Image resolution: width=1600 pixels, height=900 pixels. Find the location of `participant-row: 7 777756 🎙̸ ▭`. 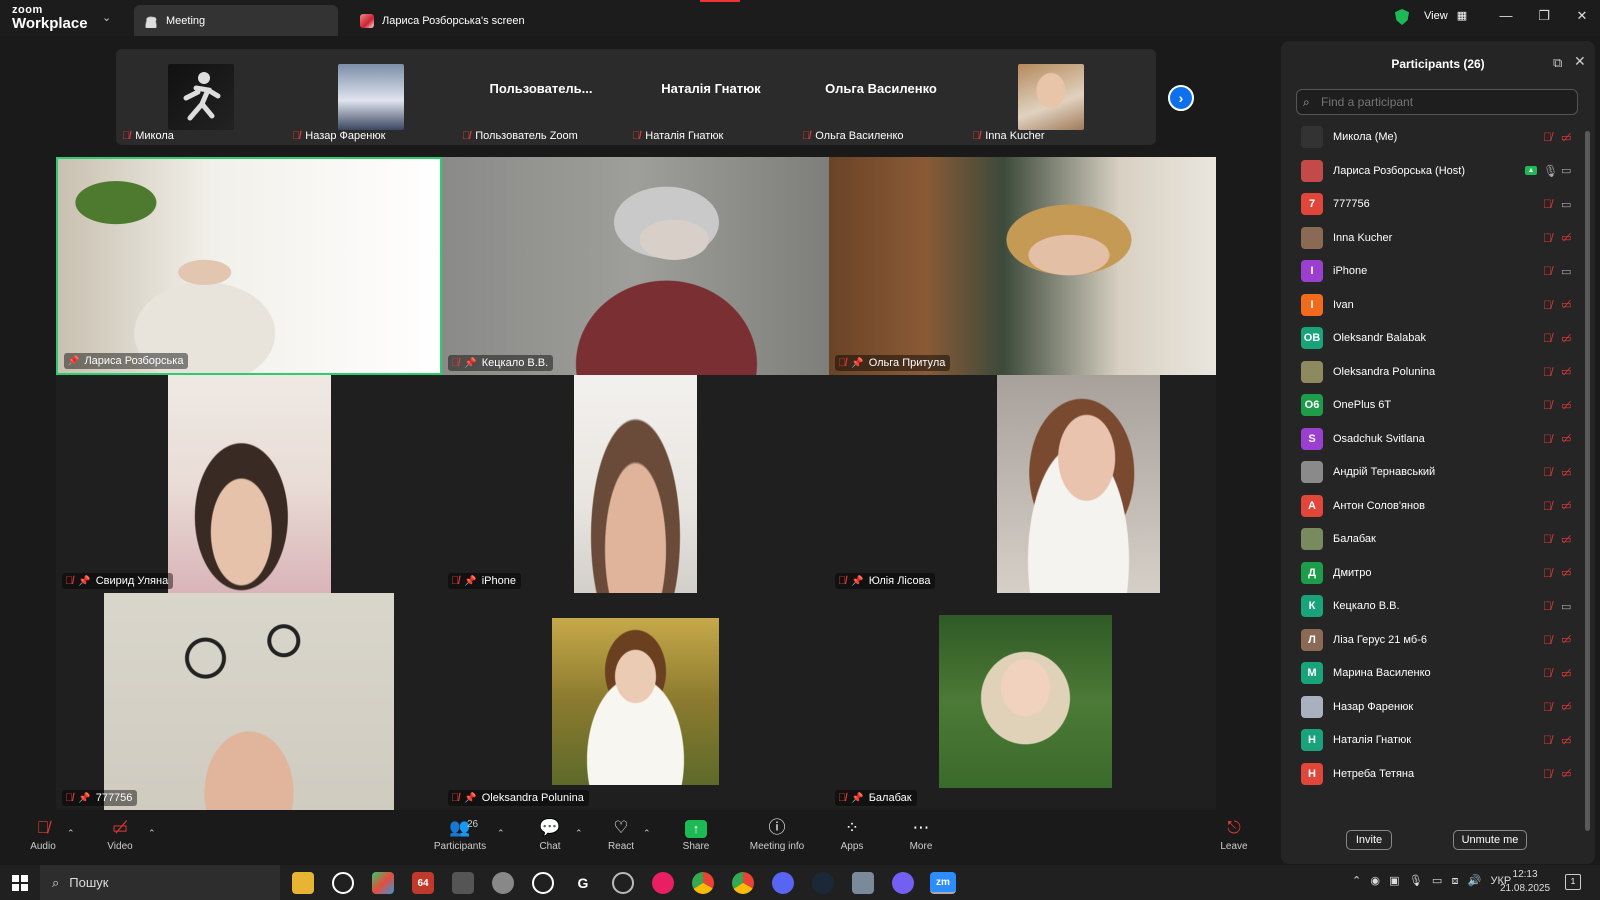

participant-row: 7 777756 🎙̸ ▭ is located at coordinates (1431, 204).